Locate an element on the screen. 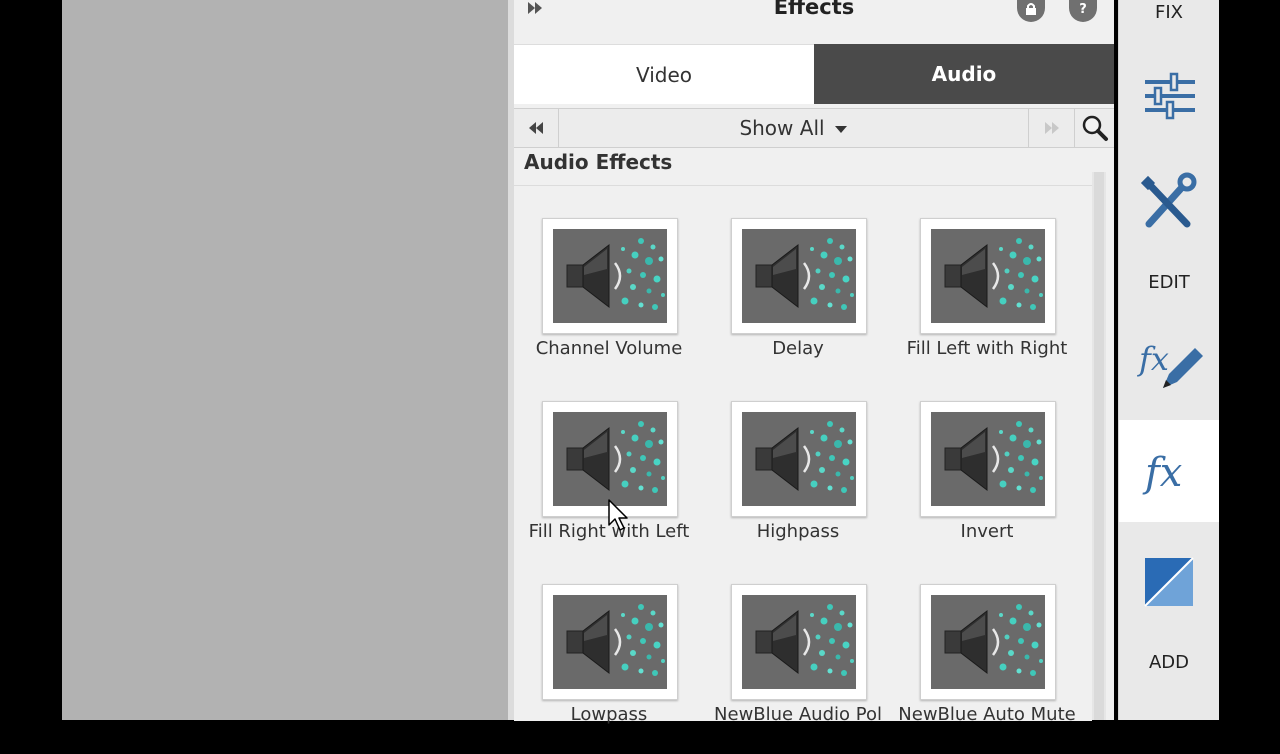 Image resolution: width=1280 pixels, height=754 pixels. effects-button: fx is located at coordinates (1169, 471).